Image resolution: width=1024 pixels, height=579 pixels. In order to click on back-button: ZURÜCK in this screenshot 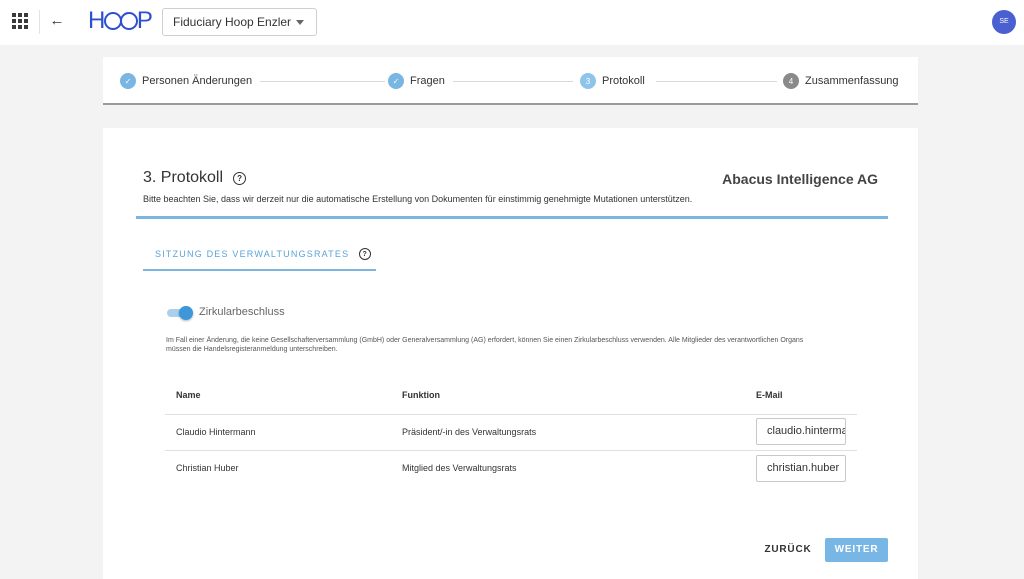, I will do `click(788, 550)`.